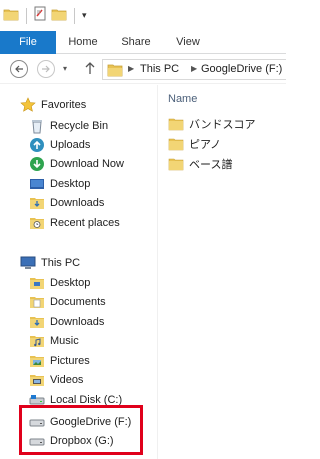  I want to click on list-item: ベース譜, so click(200, 163).